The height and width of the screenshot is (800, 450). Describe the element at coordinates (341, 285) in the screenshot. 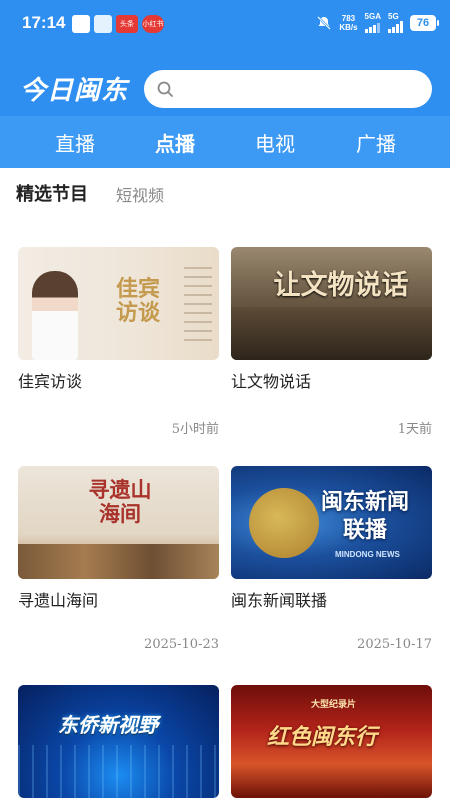

I see `thumbnail-title: 让文物说话` at that location.